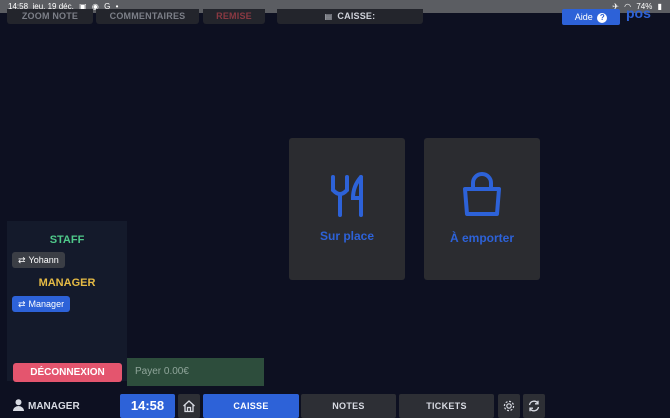  What do you see at coordinates (147, 406) in the screenshot?
I see `clock-button: 14:58` at bounding box center [147, 406].